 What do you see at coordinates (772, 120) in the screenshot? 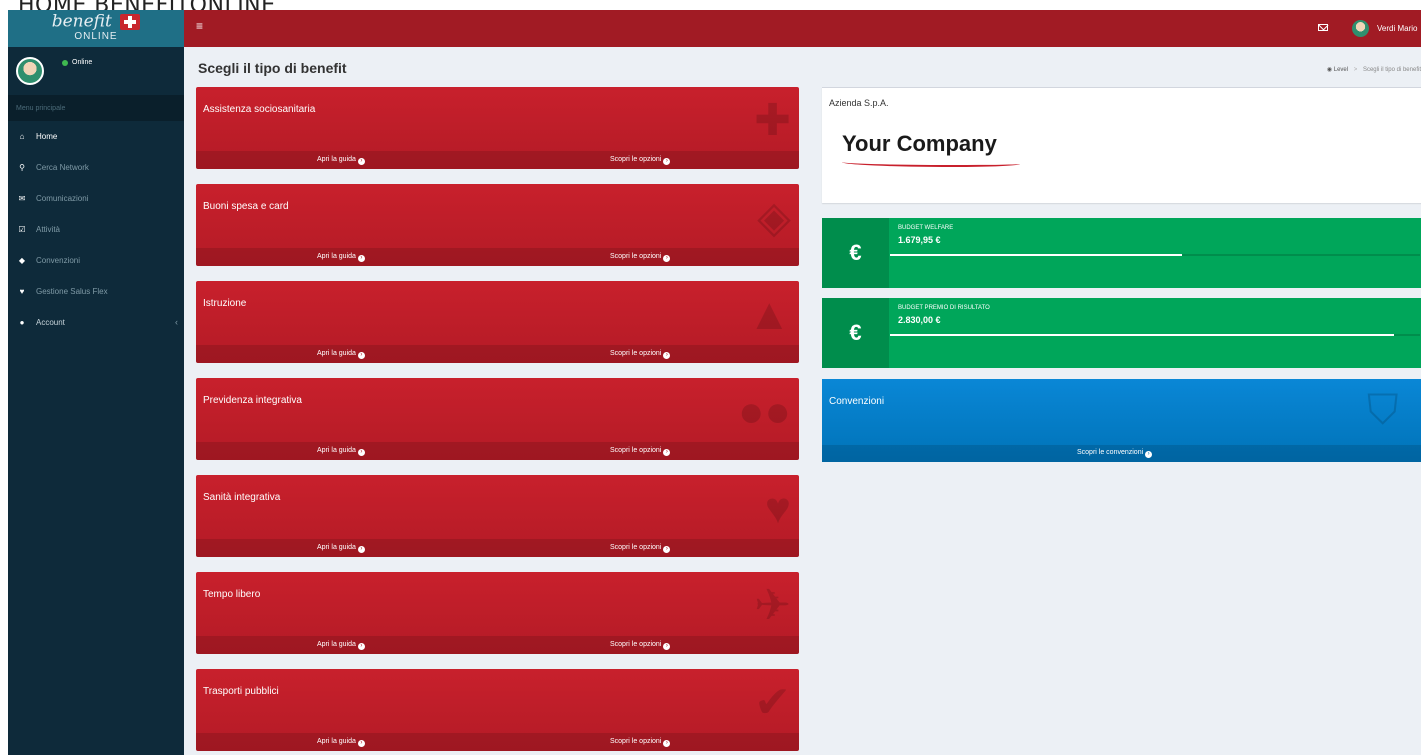
I see `medkit-icon: ✚` at bounding box center [772, 120].